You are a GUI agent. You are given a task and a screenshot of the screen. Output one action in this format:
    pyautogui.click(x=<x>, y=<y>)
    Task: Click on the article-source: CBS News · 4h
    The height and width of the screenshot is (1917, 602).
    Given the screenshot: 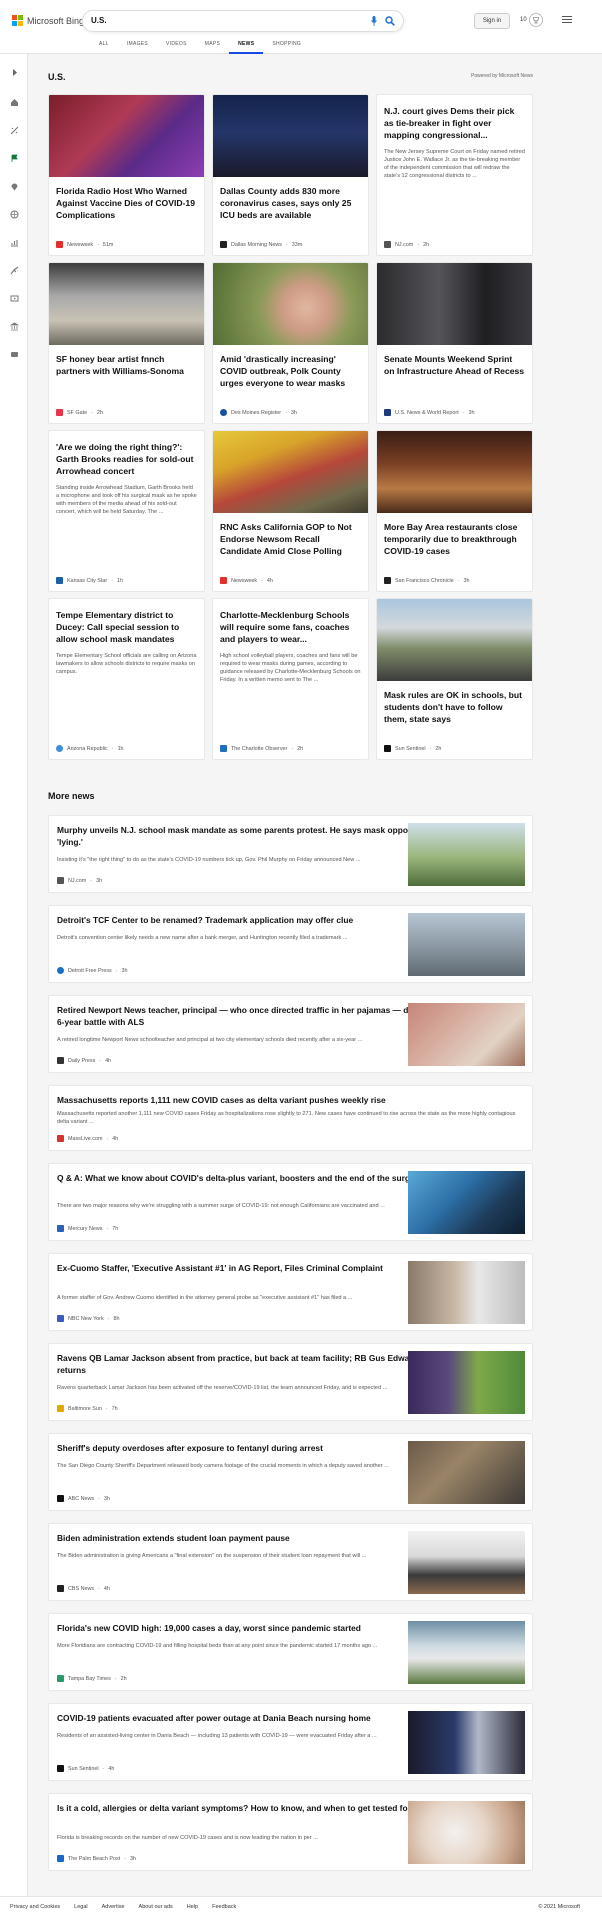 What is the action you would take?
    pyautogui.click(x=83, y=1588)
    